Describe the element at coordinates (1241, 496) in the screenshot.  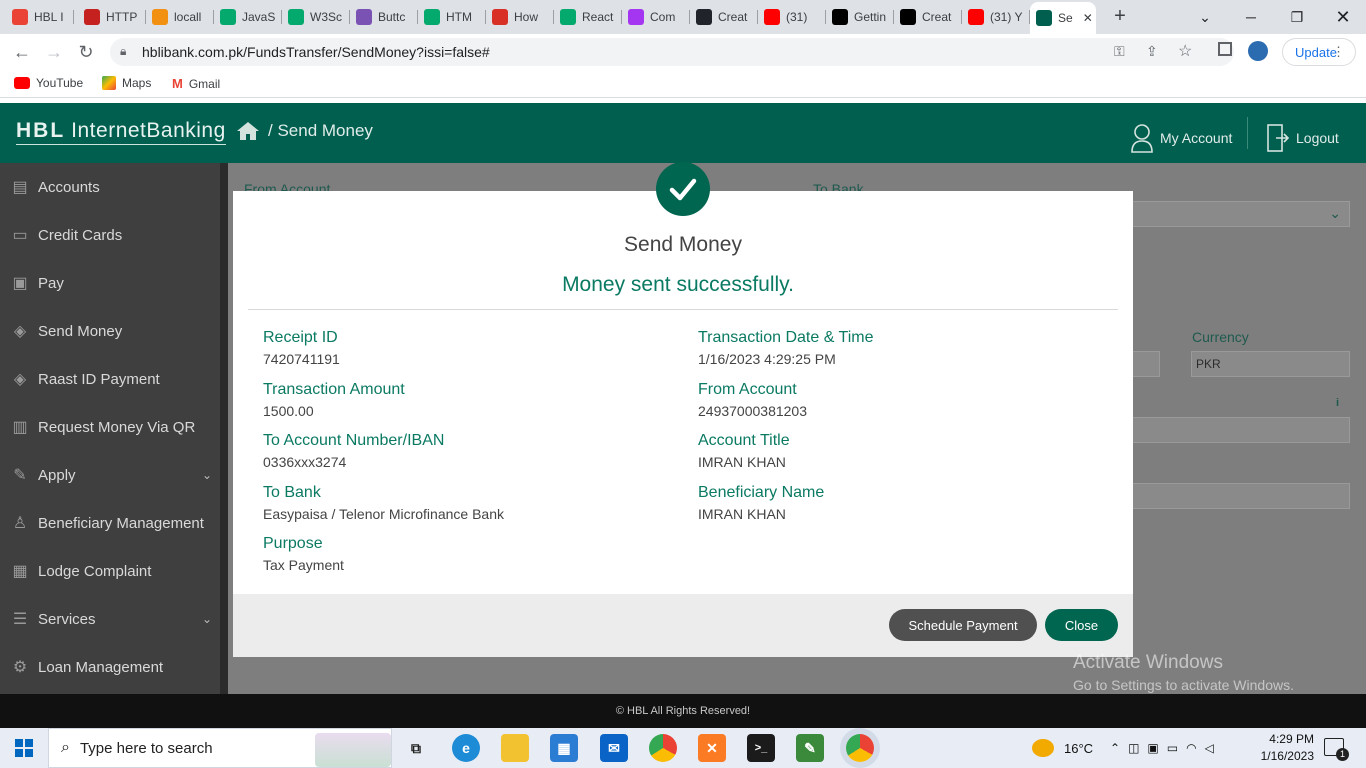
I see `remarks-field` at that location.